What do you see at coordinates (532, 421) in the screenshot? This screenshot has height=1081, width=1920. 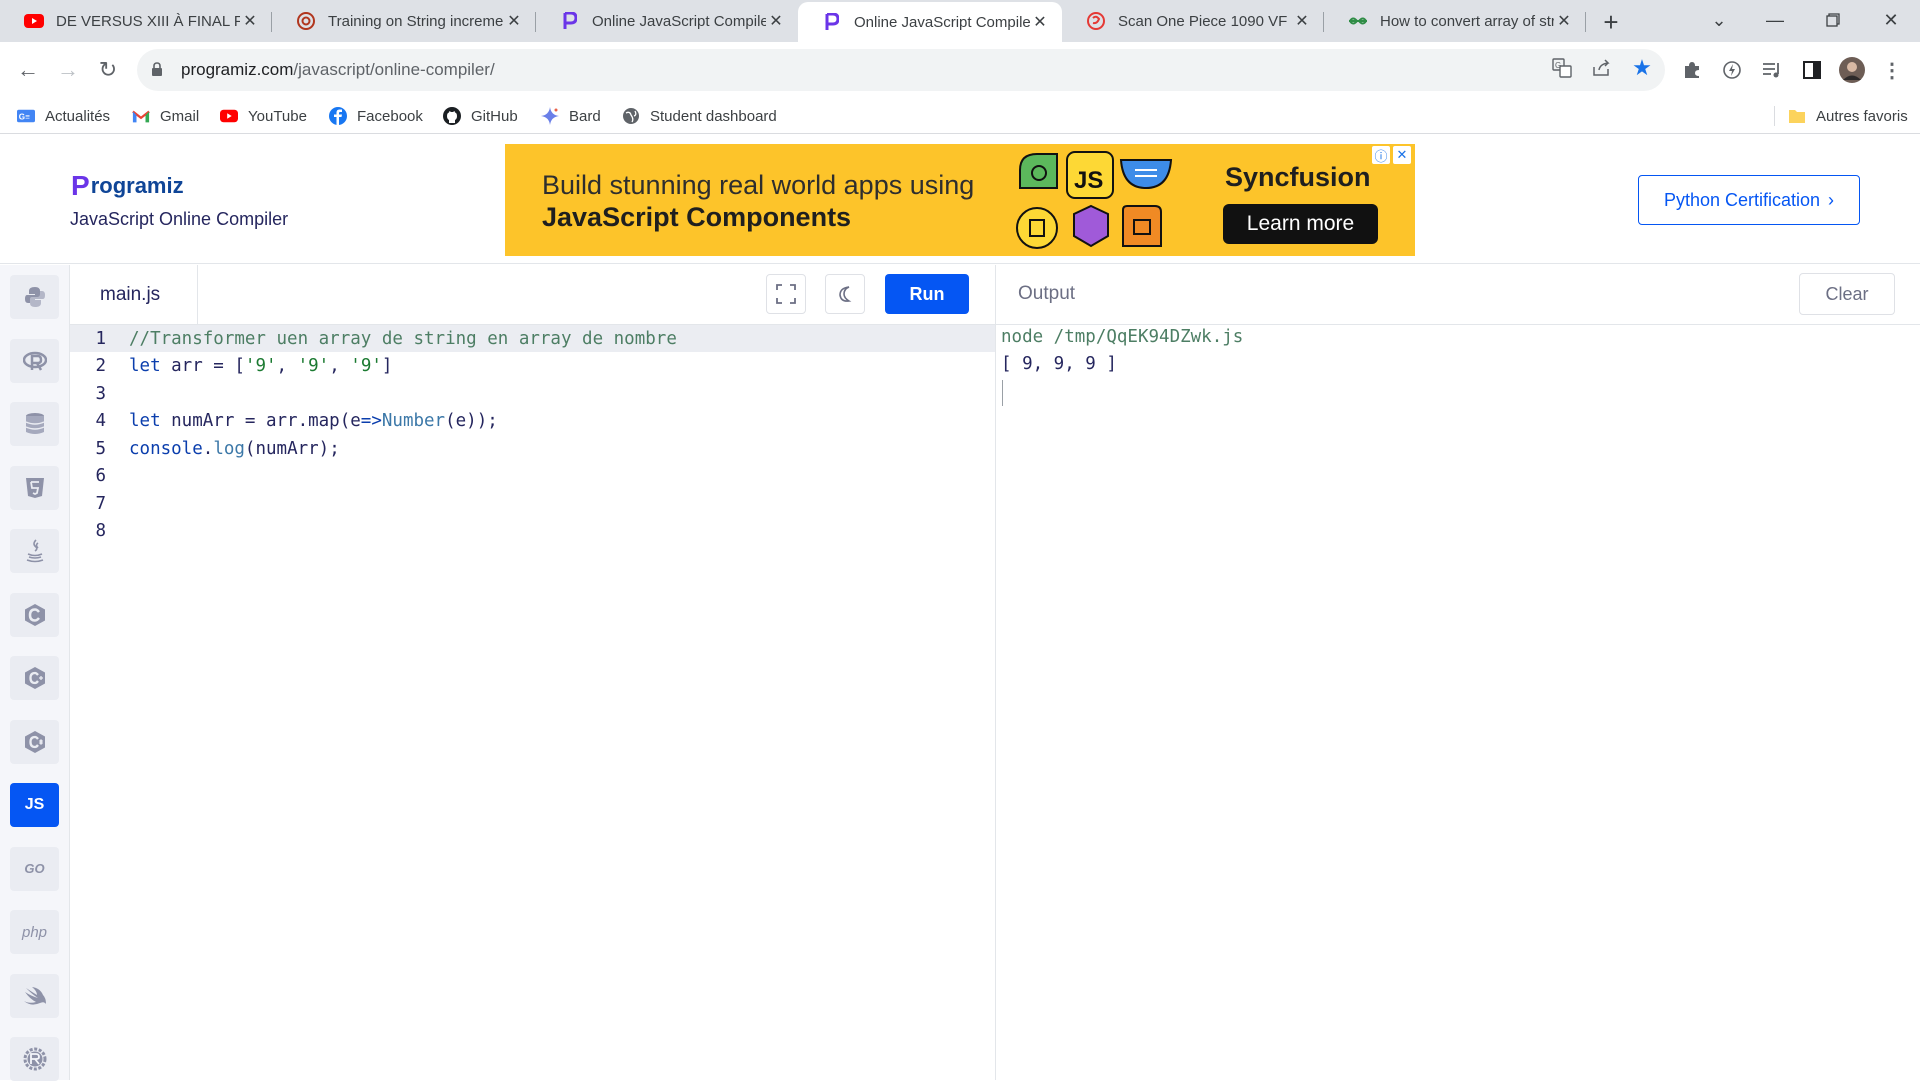 I see `code-line: 4 let numArr = arr.map(e=>Number(e));` at bounding box center [532, 421].